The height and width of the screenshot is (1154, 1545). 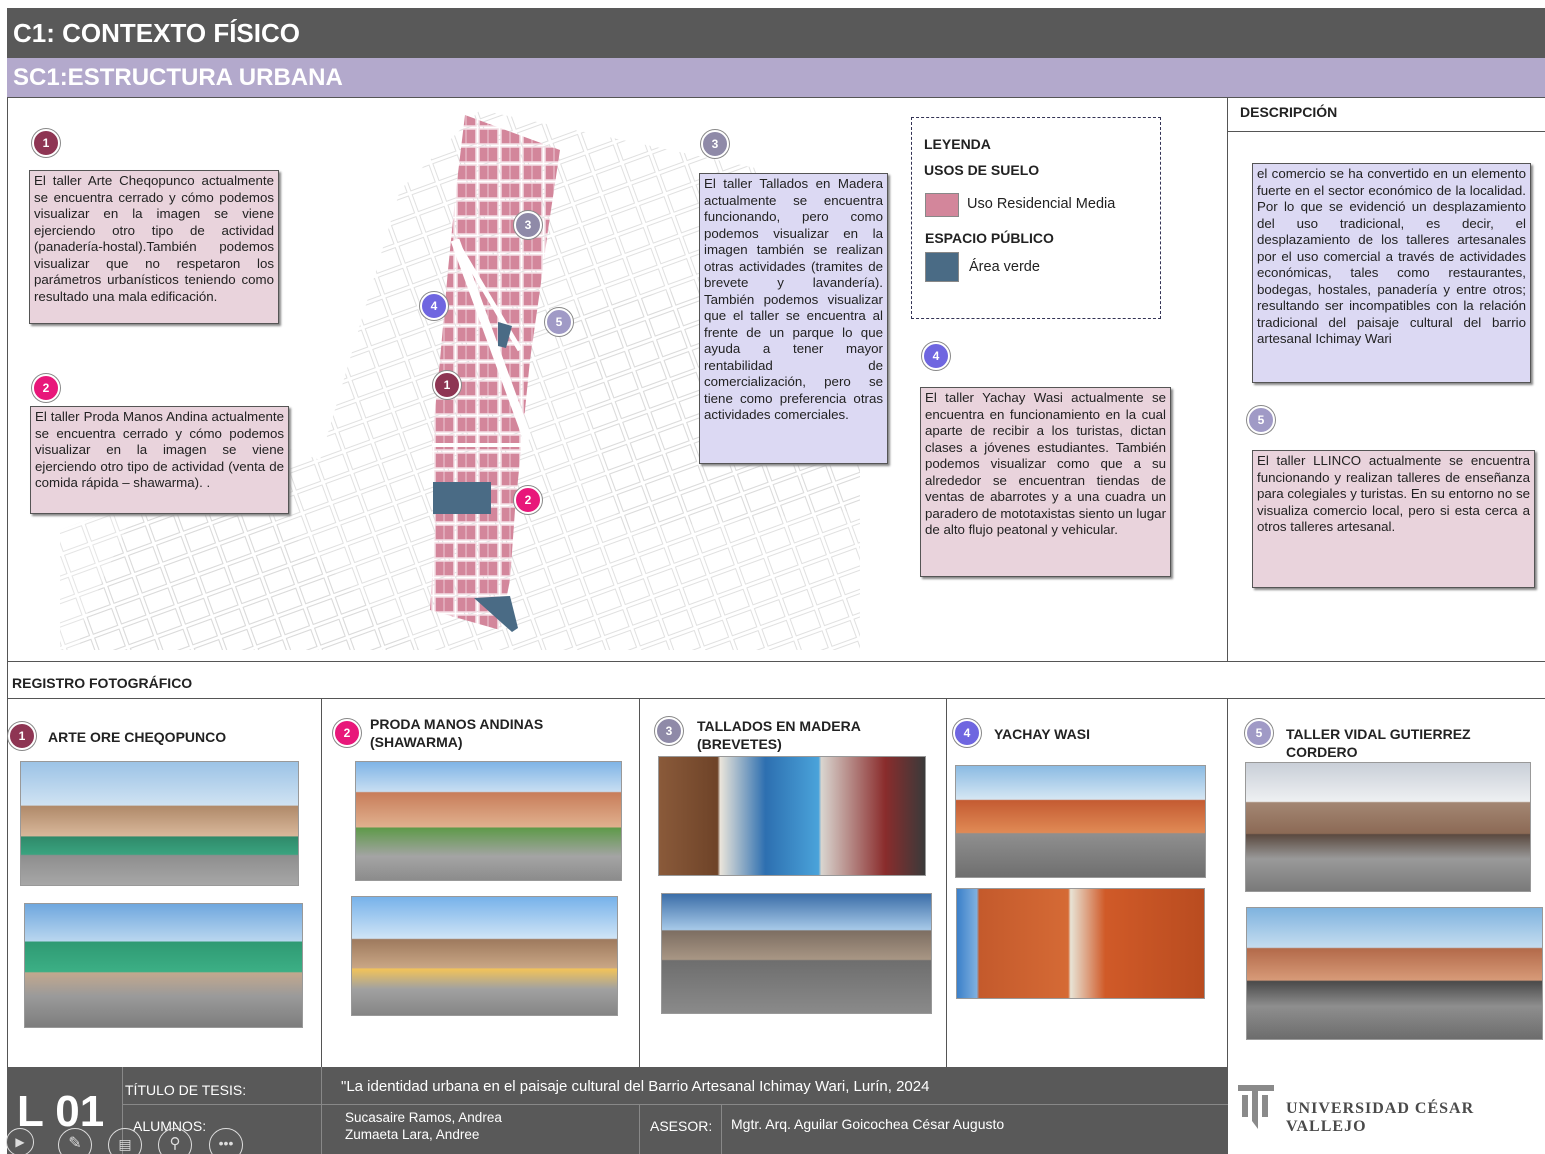 I want to click on university-logo-icon, so click(x=1256, y=1107).